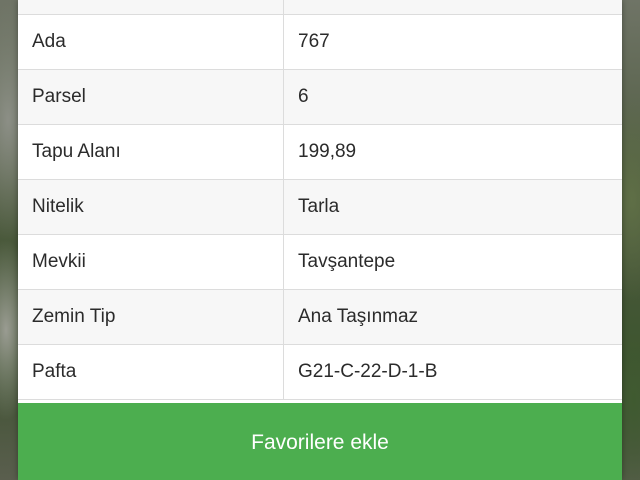 The height and width of the screenshot is (480, 640). I want to click on ada-value: 767, so click(453, 42).